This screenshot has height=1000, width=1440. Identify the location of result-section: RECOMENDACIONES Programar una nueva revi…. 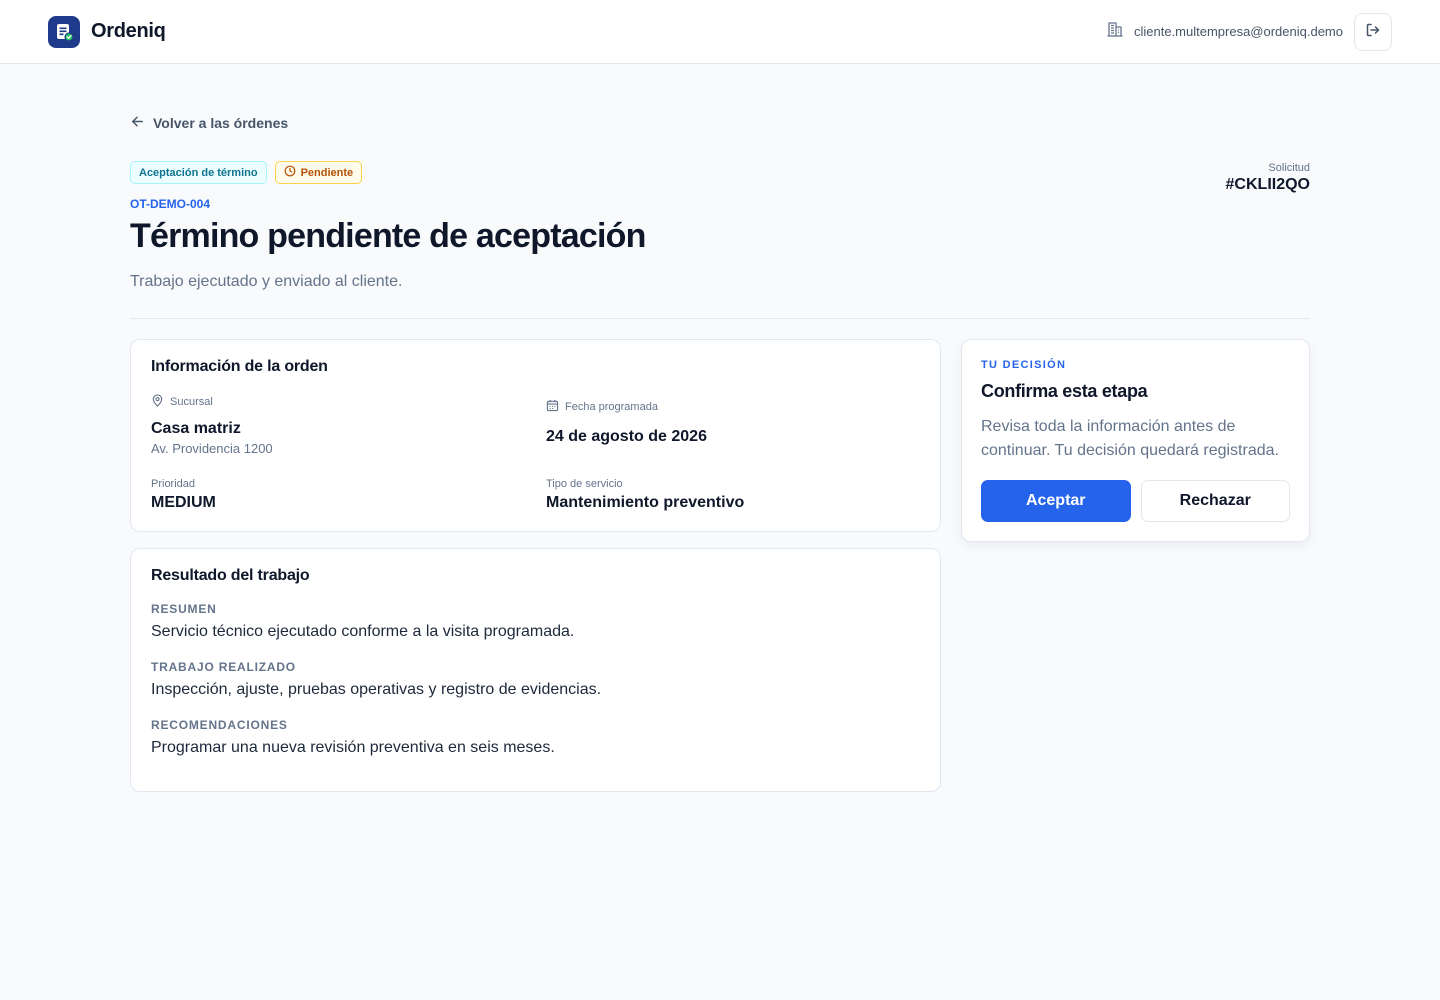
(535, 737).